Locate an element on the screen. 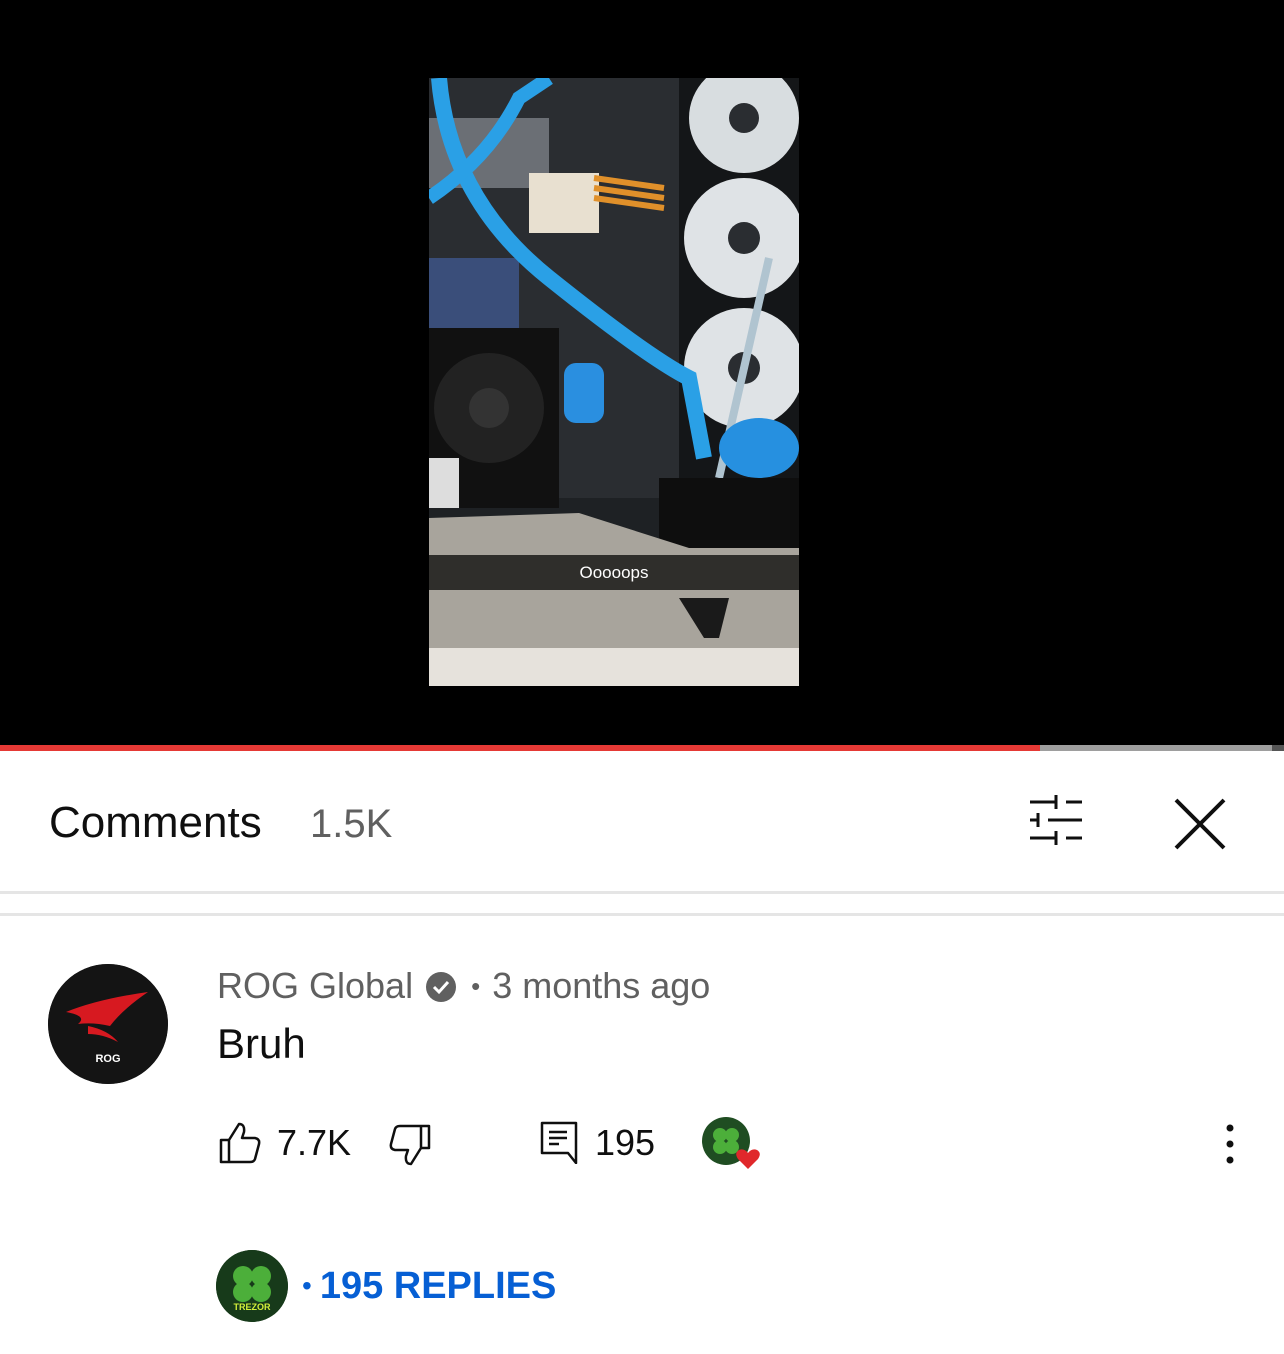 The width and height of the screenshot is (1284, 1354). comment-time: 3 months ago is located at coordinates (601, 986).